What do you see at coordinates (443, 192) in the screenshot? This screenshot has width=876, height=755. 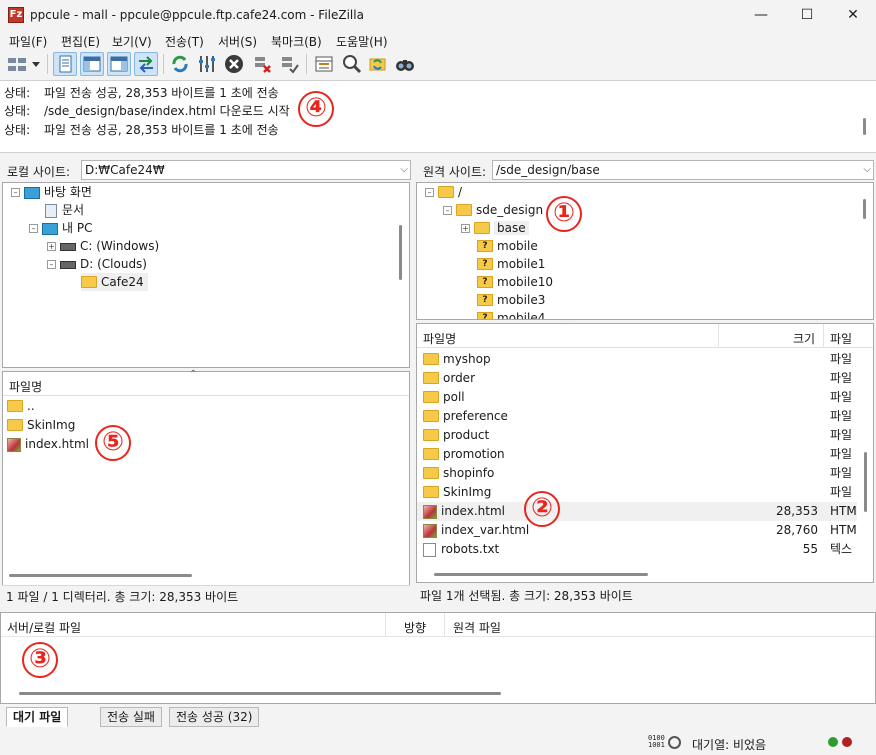 I see `tree-item: – /` at bounding box center [443, 192].